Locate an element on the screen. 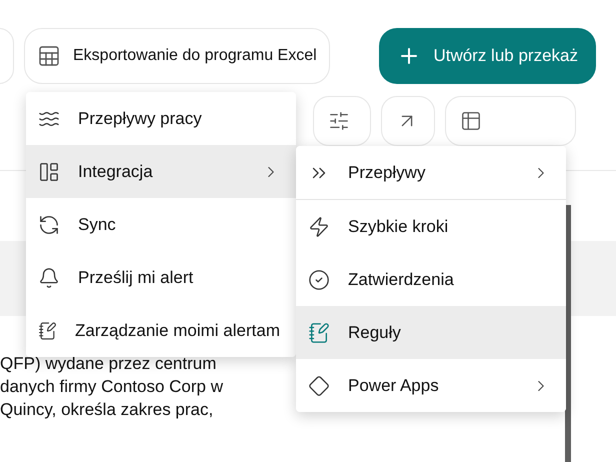 The image size is (616, 462). details-button is located at coordinates (510, 121).